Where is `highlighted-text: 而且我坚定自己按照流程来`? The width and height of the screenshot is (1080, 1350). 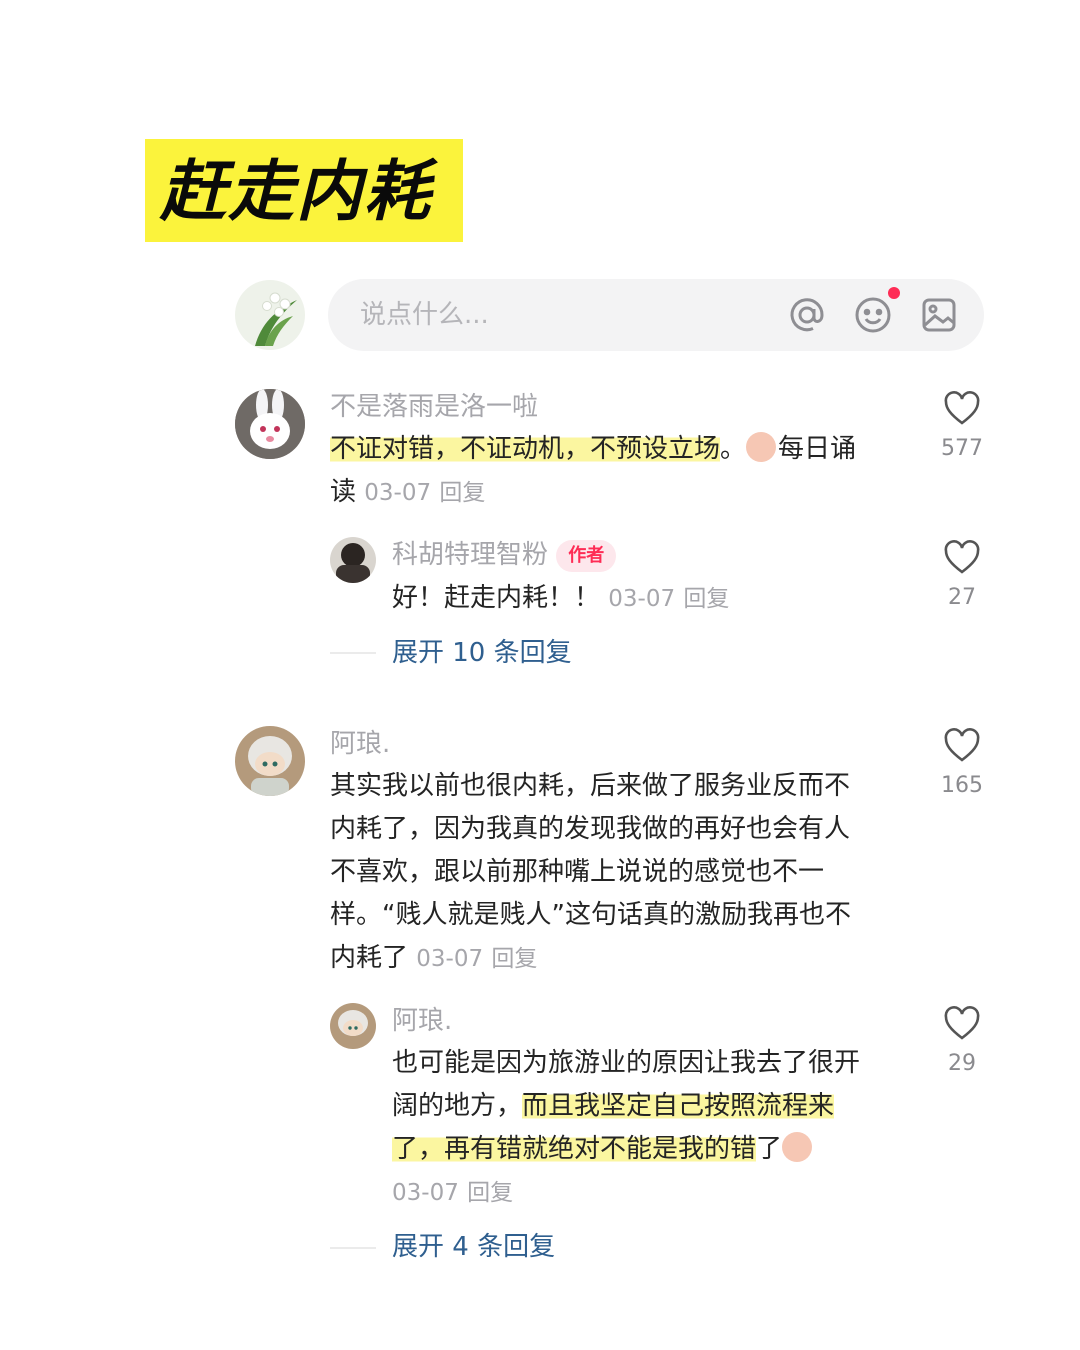
highlighted-text: 而且我坚定自己按照流程来 is located at coordinates (678, 1106).